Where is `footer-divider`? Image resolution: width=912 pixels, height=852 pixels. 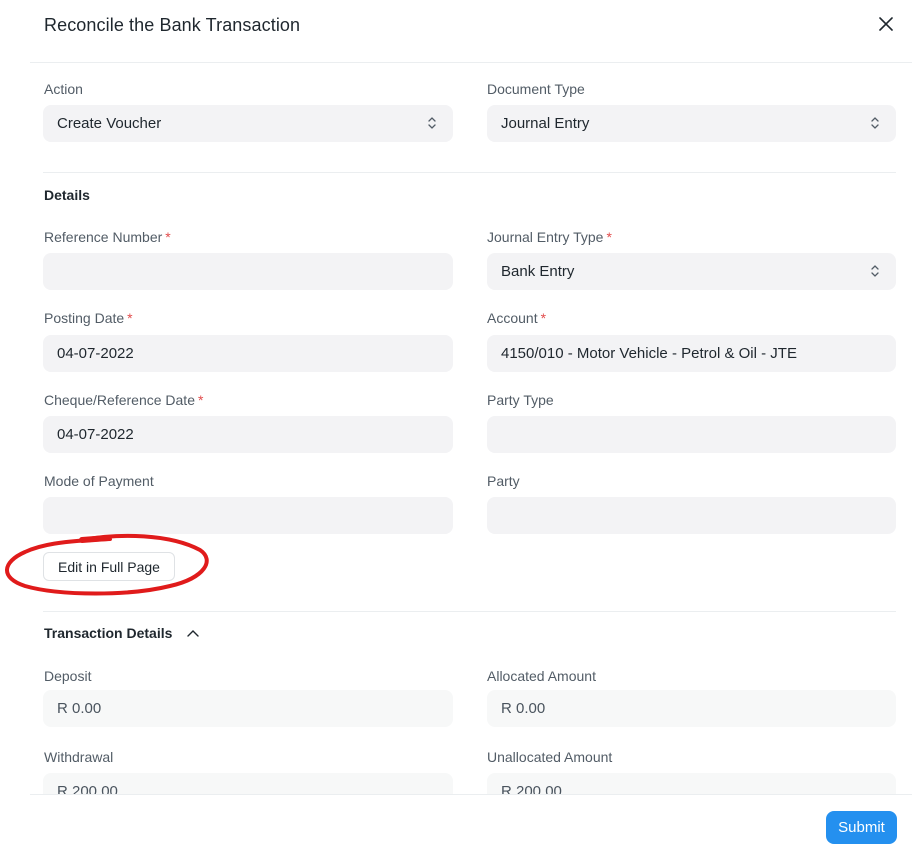
footer-divider is located at coordinates (471, 794).